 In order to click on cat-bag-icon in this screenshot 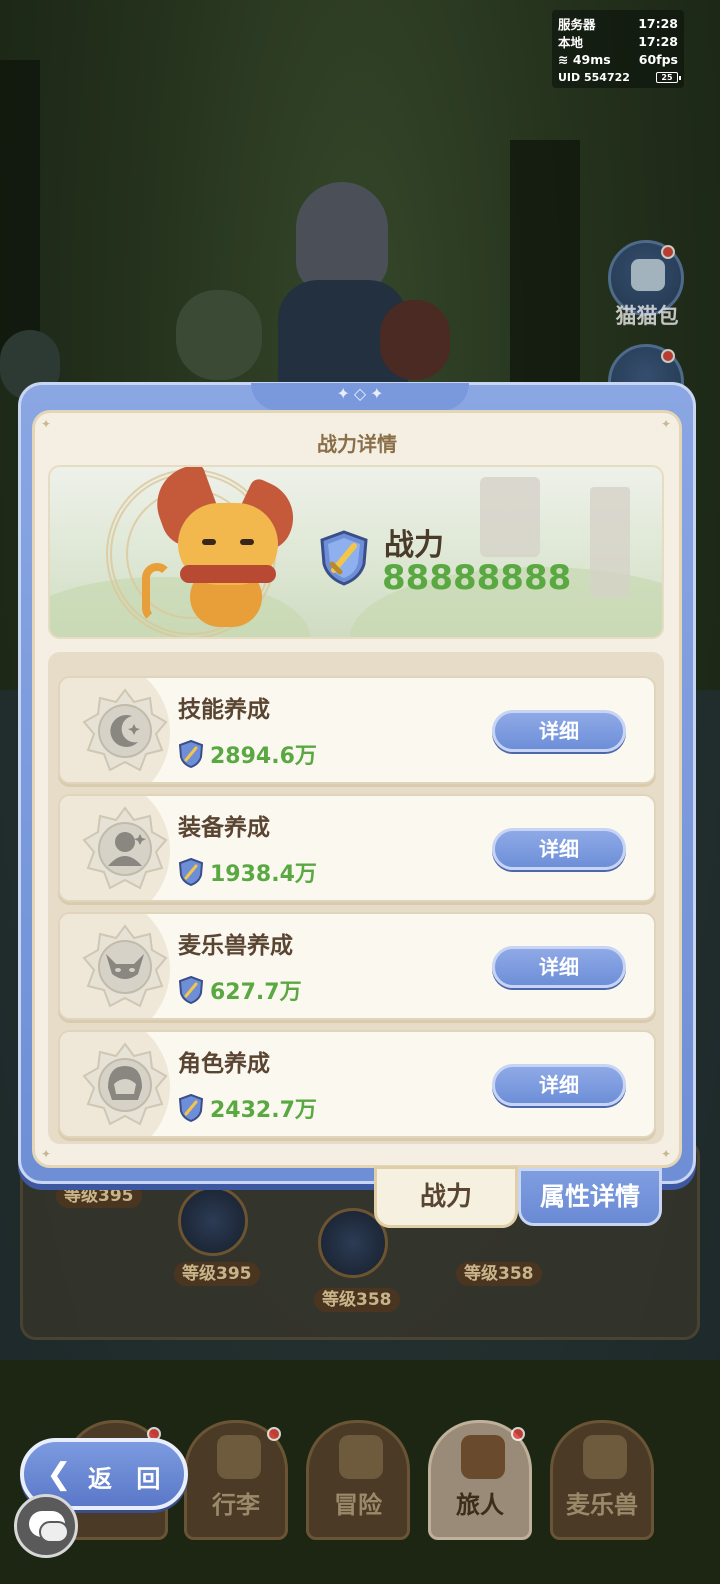, I will do `click(648, 275)`.